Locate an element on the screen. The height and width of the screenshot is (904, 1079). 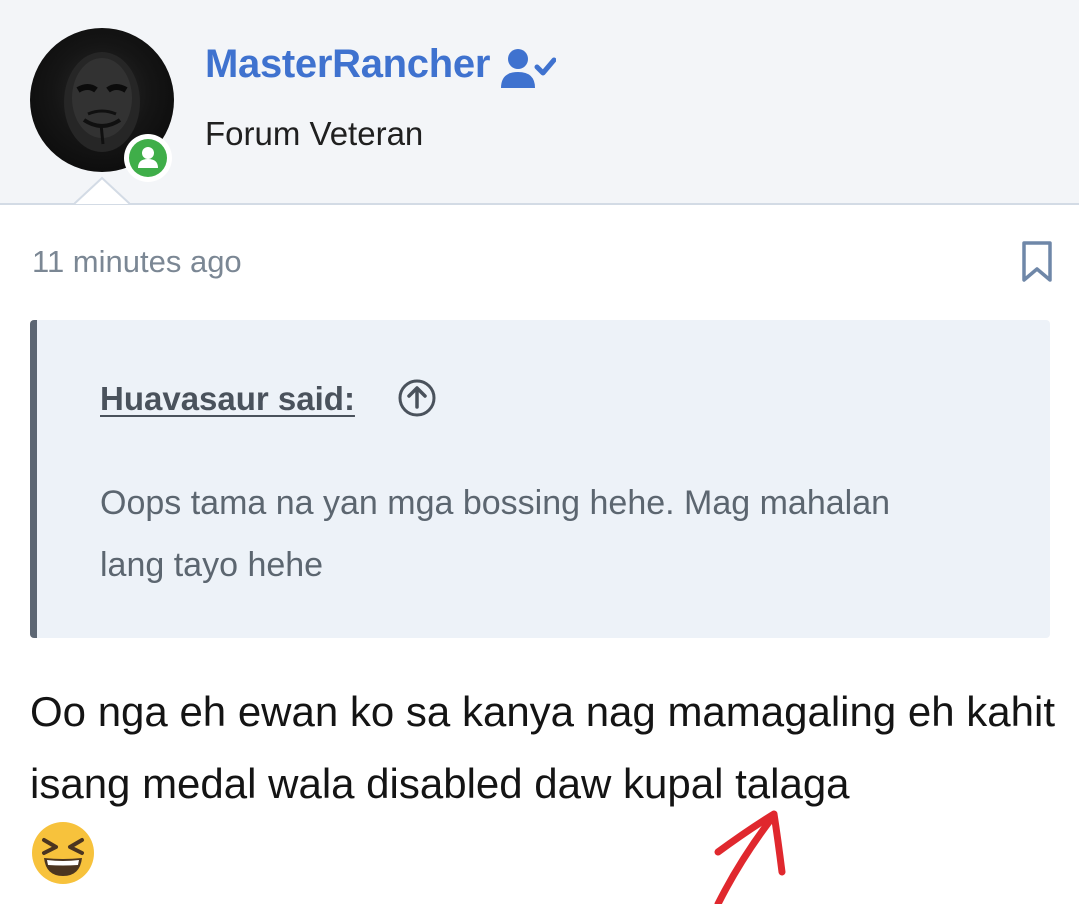
online-user-icon is located at coordinates (148, 157).